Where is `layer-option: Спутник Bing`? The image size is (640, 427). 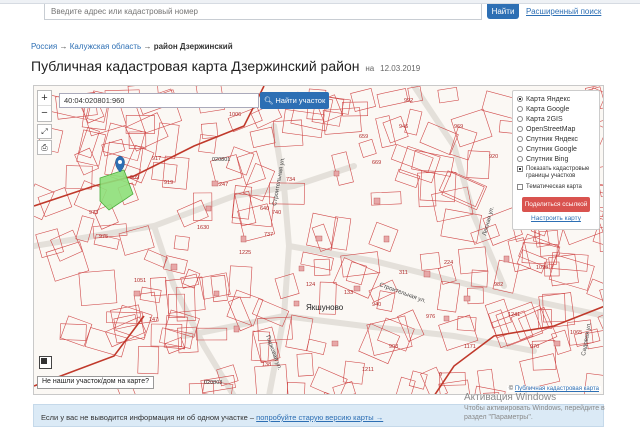 layer-option: Спутник Bing is located at coordinates (556, 159).